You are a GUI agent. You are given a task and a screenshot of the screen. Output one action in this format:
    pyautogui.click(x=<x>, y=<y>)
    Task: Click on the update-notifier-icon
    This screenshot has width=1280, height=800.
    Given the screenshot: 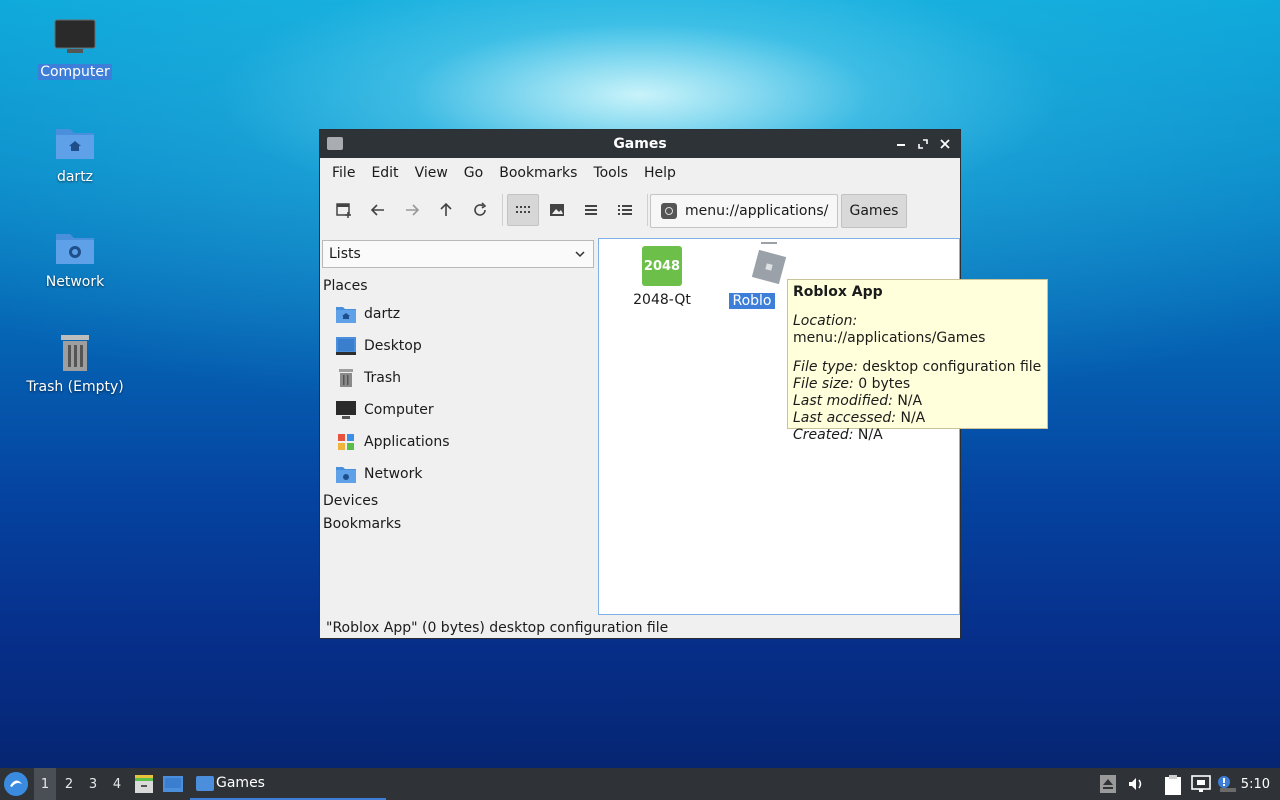 What is the action you would take?
    pyautogui.click(x=1227, y=784)
    